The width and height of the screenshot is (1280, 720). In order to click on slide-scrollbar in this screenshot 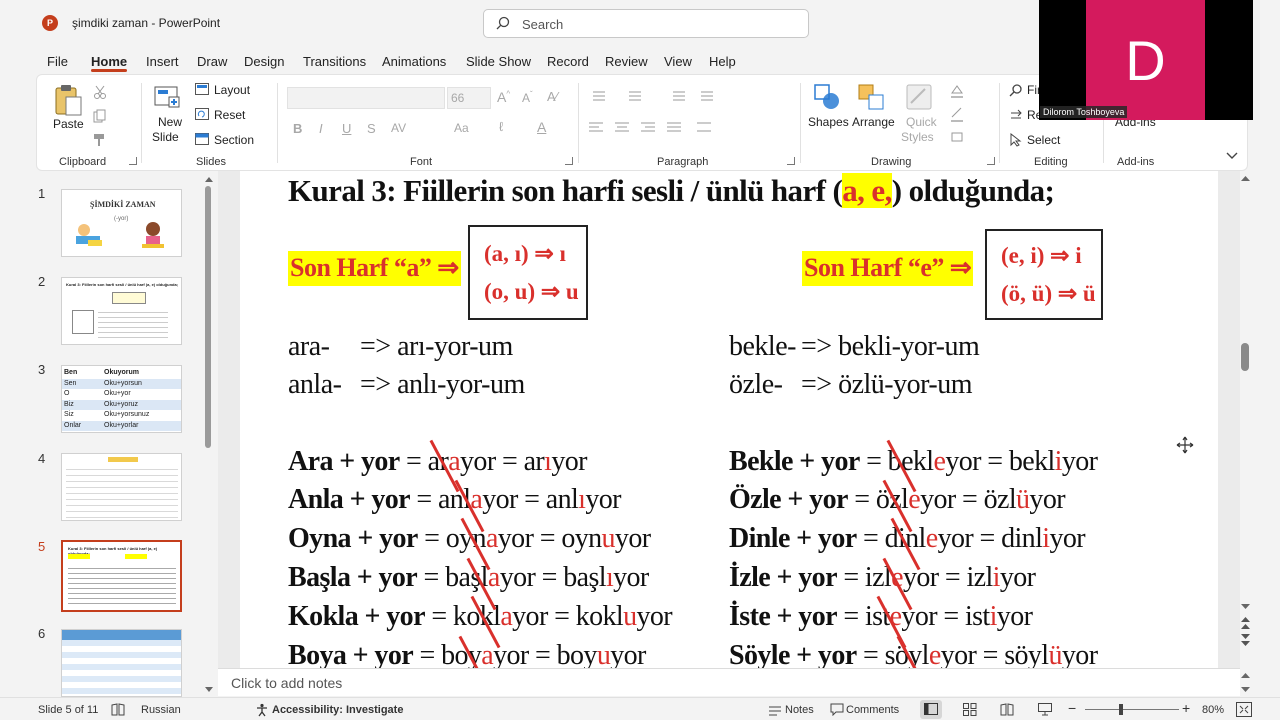, I will do `click(1246, 419)`.